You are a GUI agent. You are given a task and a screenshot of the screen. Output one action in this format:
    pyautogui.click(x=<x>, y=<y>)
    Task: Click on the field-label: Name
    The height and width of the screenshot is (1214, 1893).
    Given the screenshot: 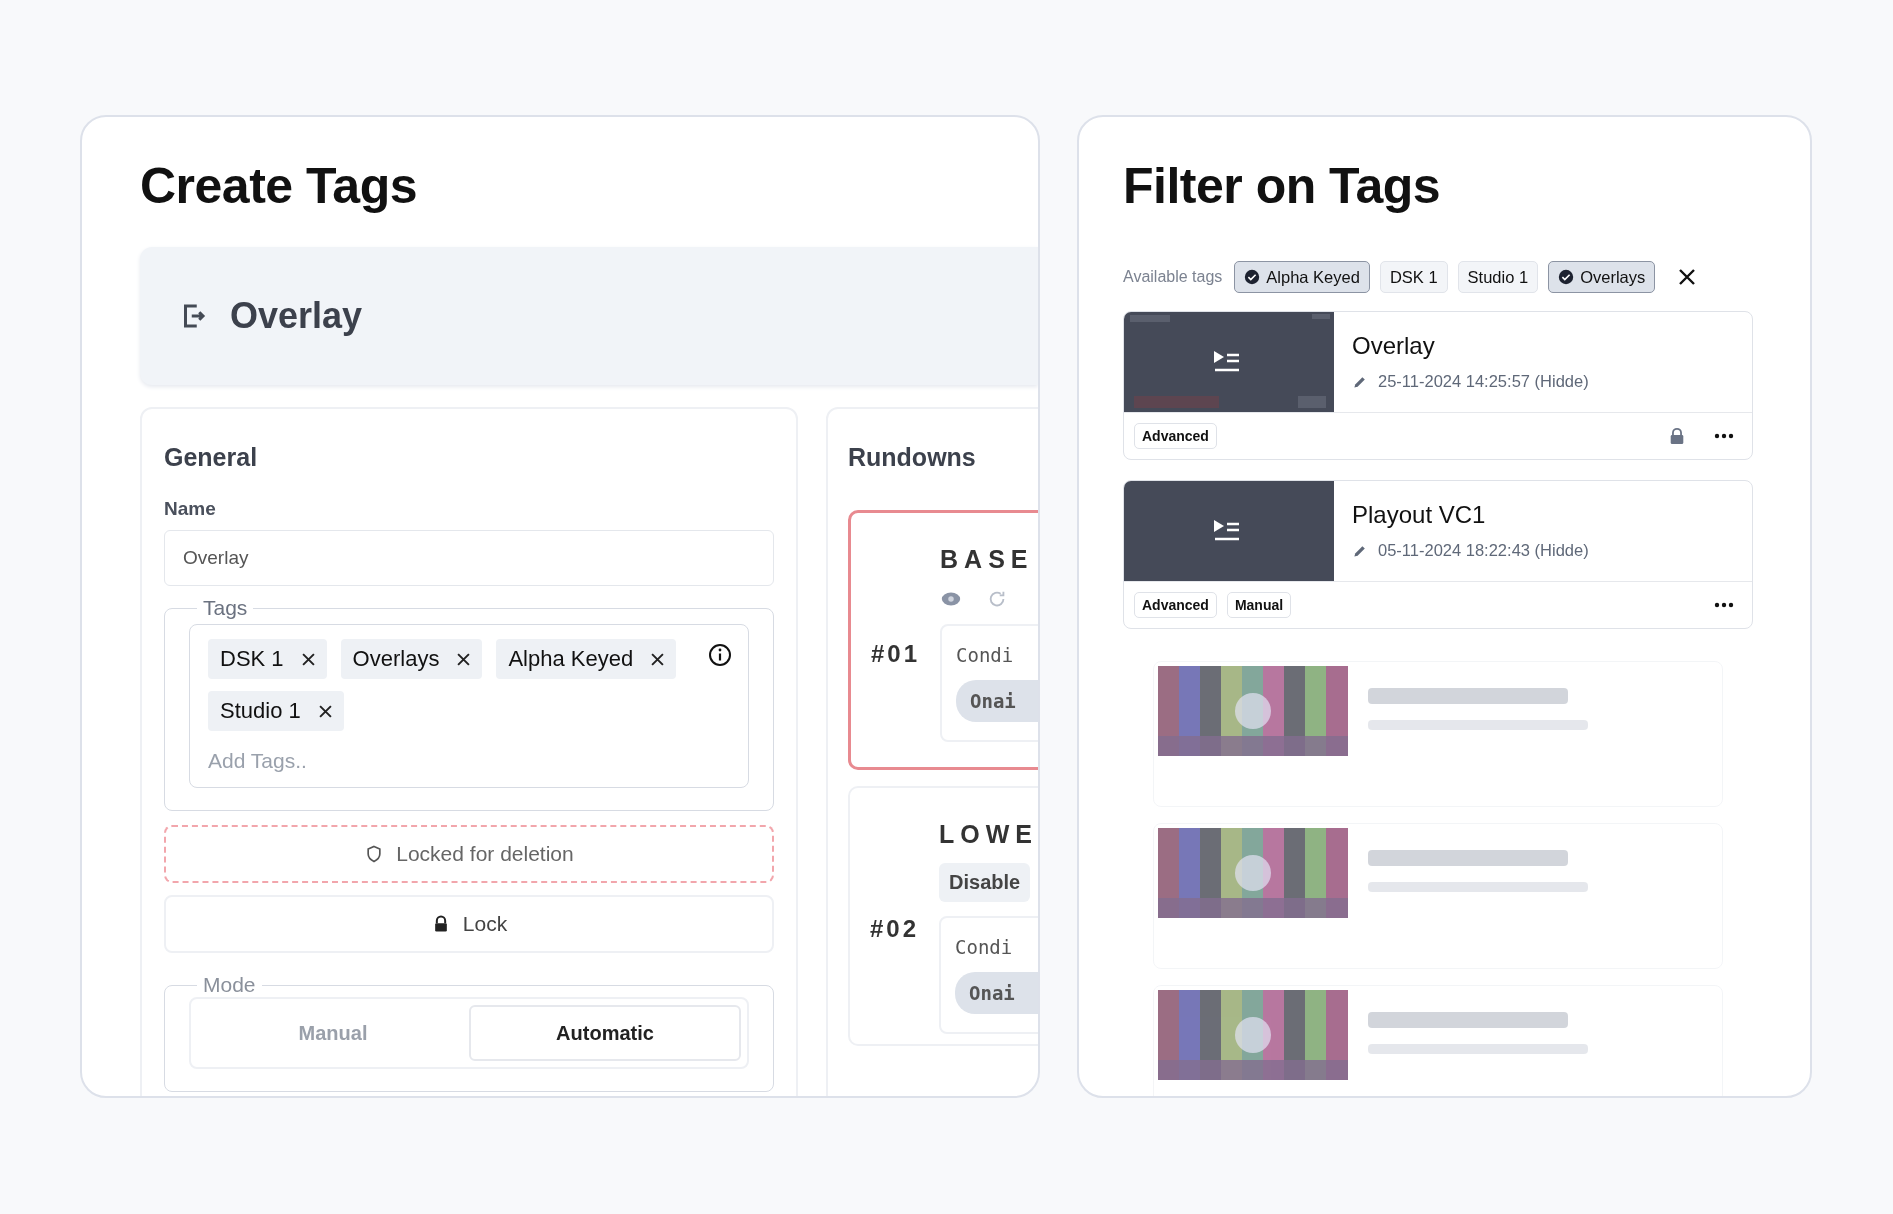 What is the action you would take?
    pyautogui.click(x=190, y=509)
    